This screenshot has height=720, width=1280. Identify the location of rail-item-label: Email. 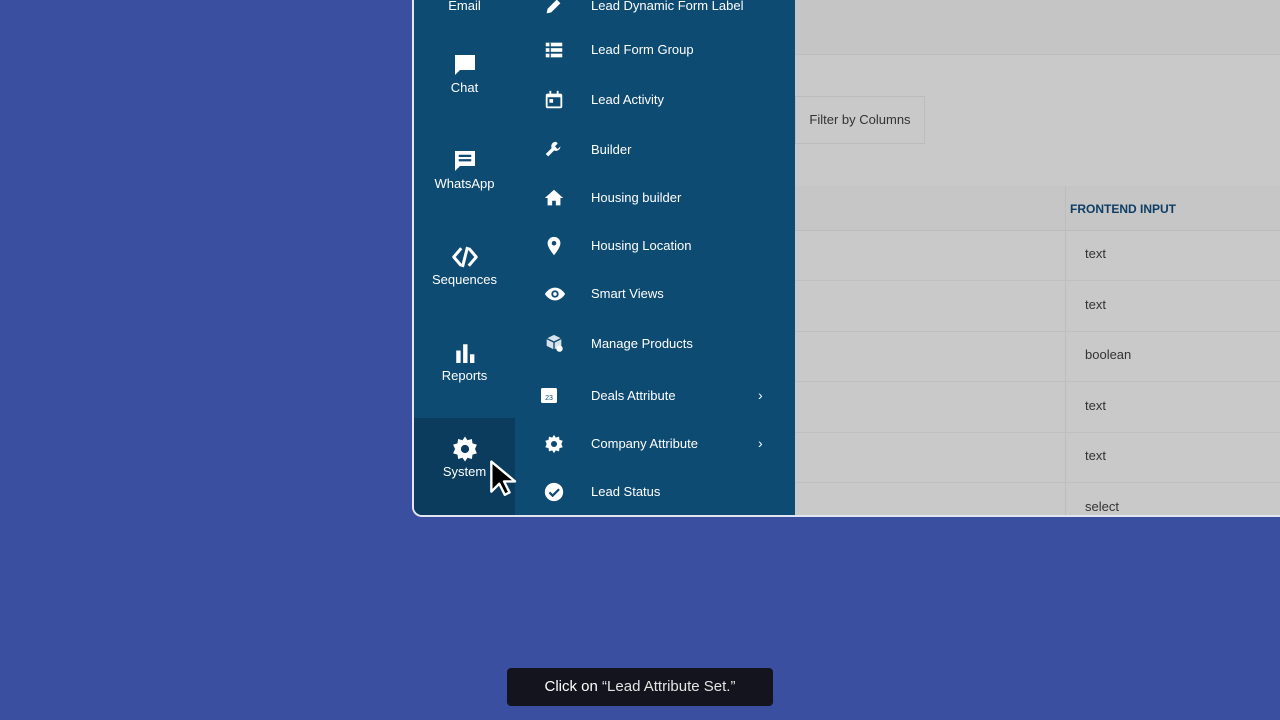
(464, 6).